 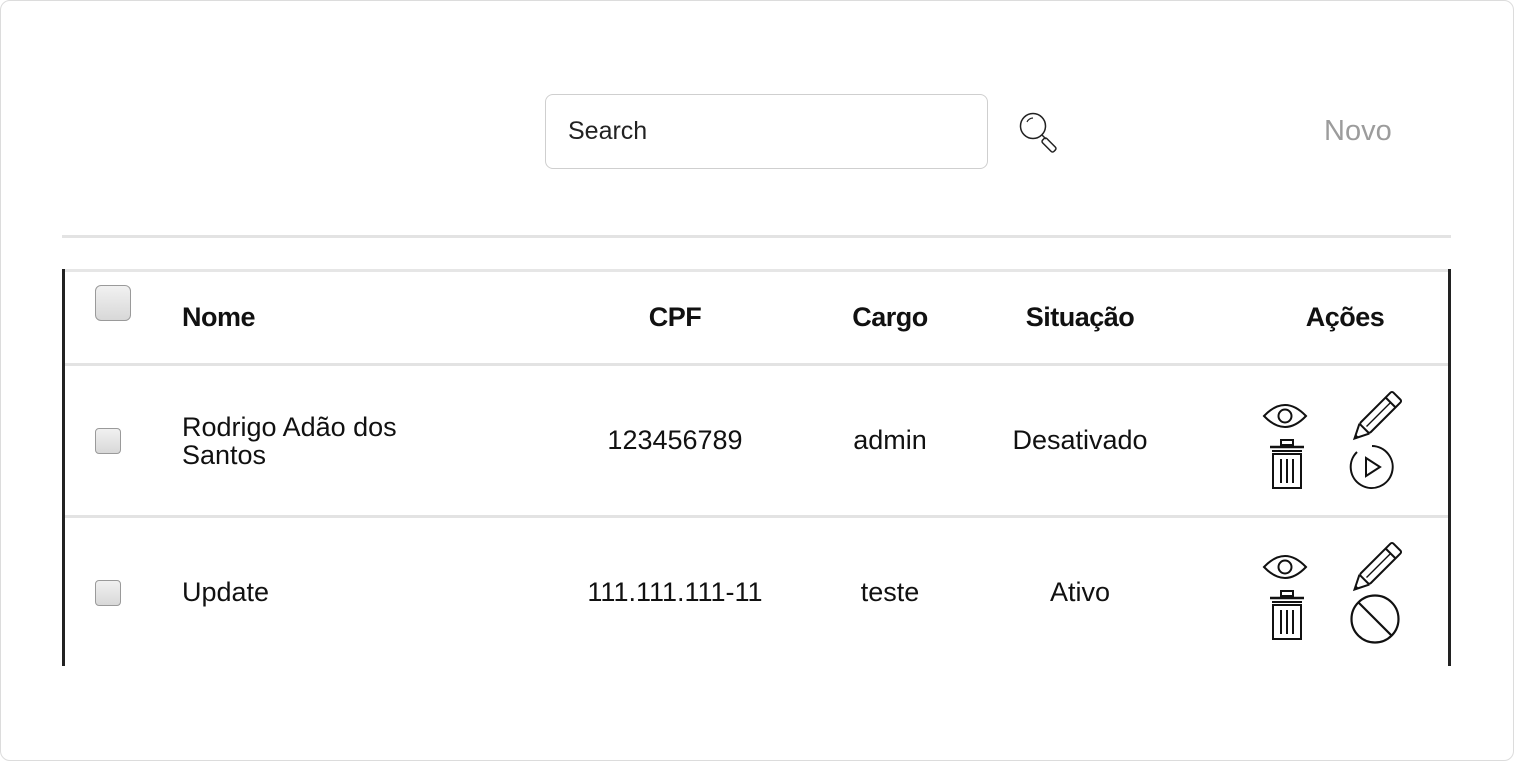 I want to click on pencil-icon, so click(x=1375, y=420).